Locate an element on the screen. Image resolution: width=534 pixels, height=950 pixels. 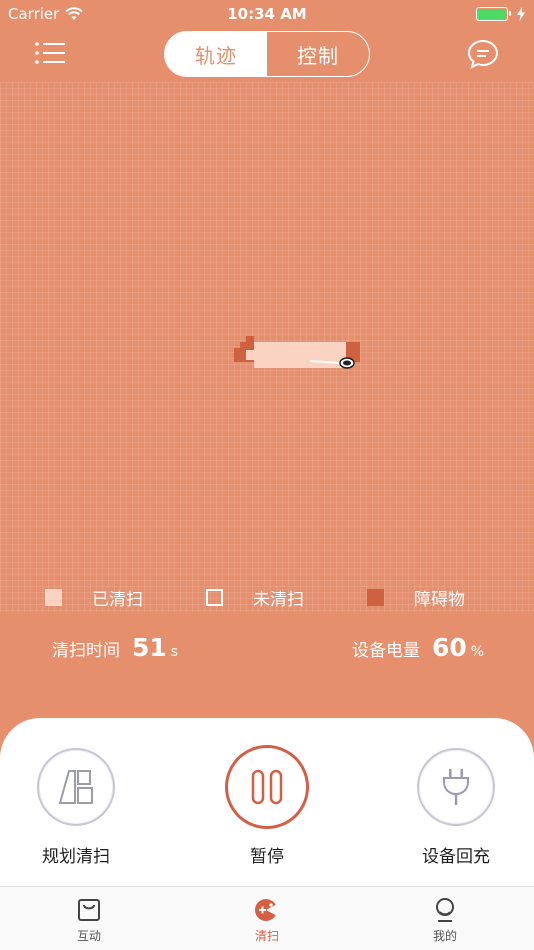
list-menu-icon is located at coordinates (50, 53).